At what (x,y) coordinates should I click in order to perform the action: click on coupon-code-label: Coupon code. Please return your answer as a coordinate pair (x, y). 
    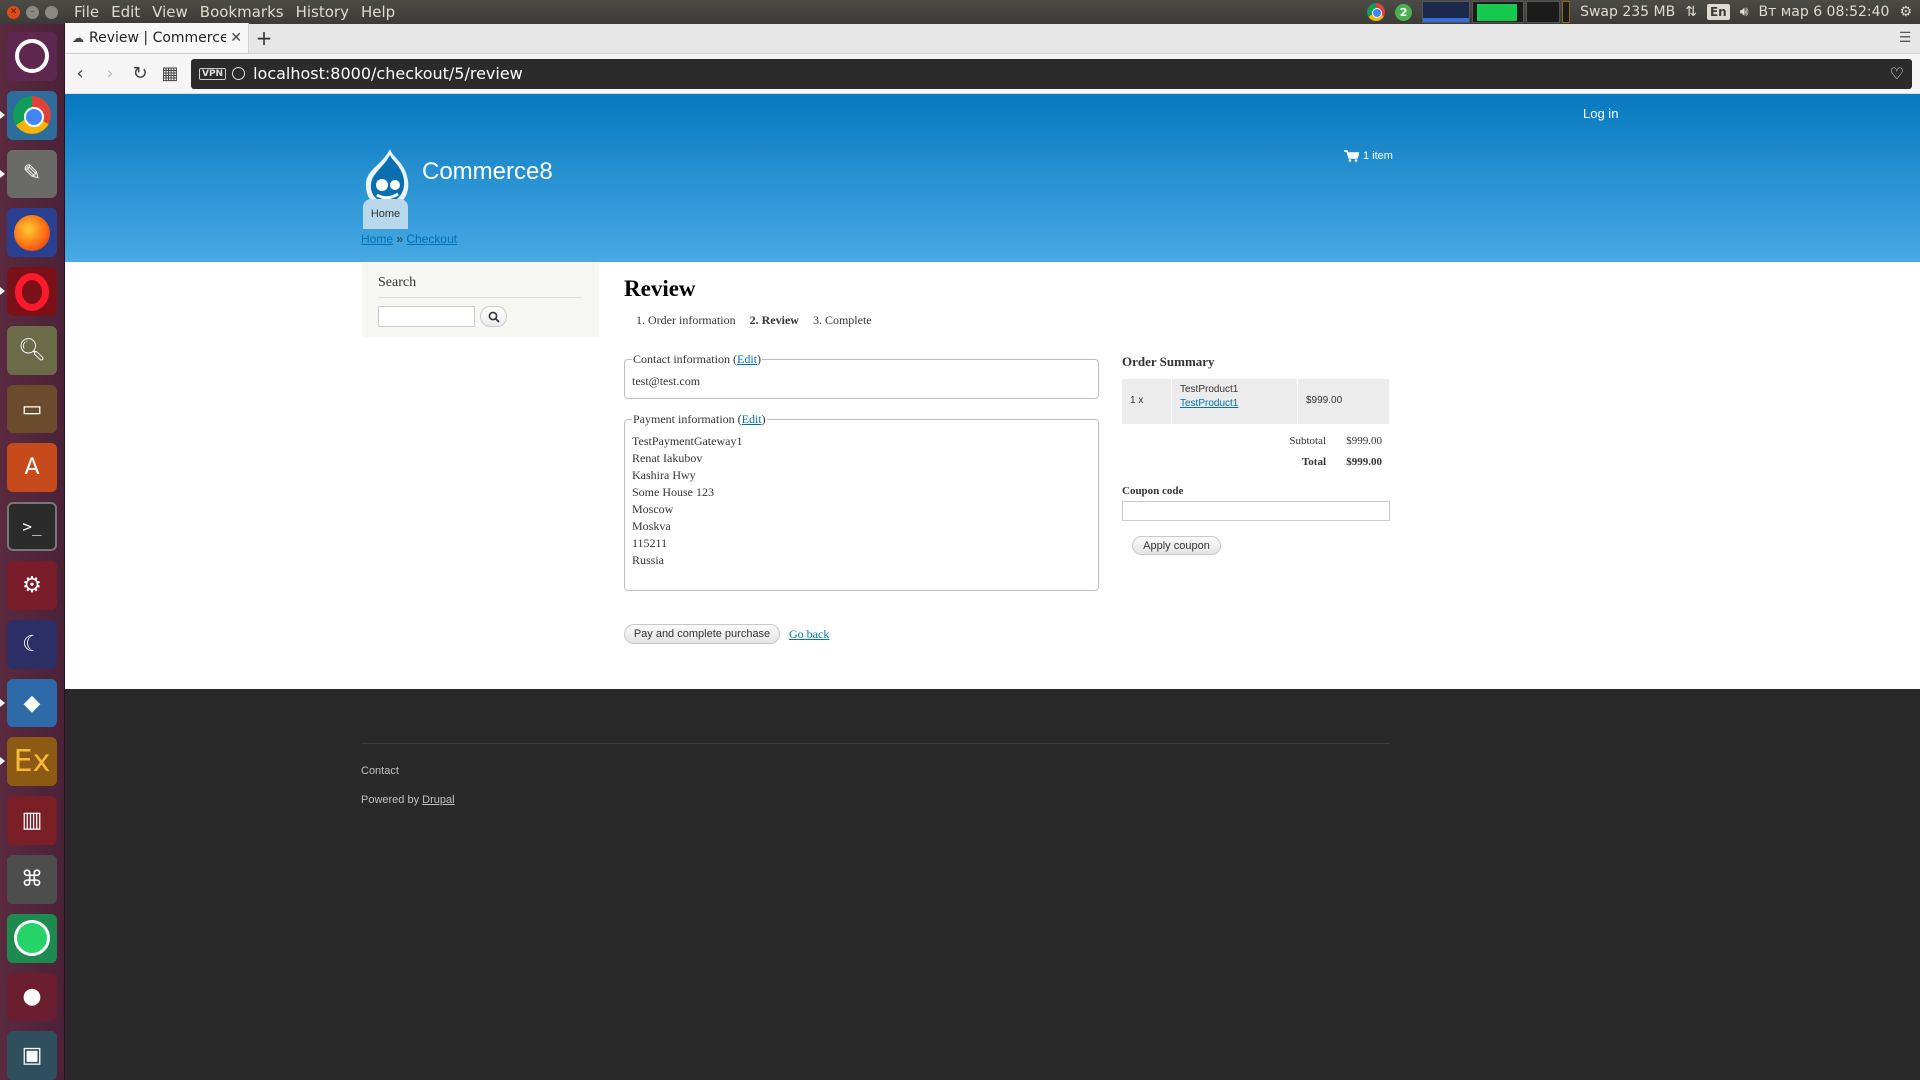
    Looking at the image, I should click on (1153, 491).